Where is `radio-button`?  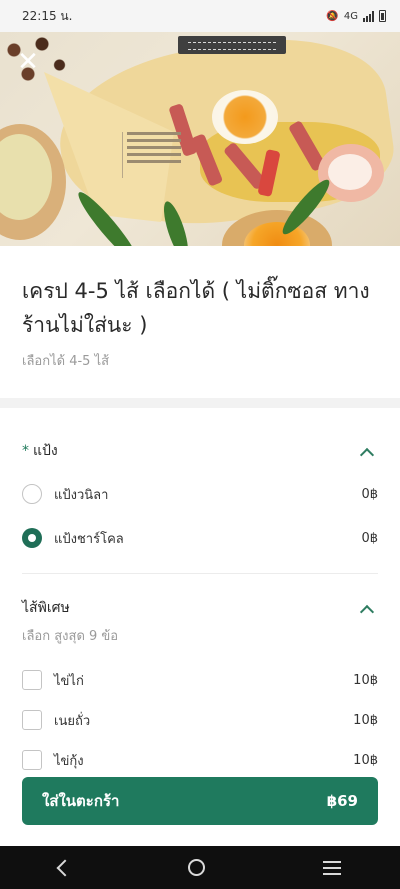
radio-button is located at coordinates (32, 494).